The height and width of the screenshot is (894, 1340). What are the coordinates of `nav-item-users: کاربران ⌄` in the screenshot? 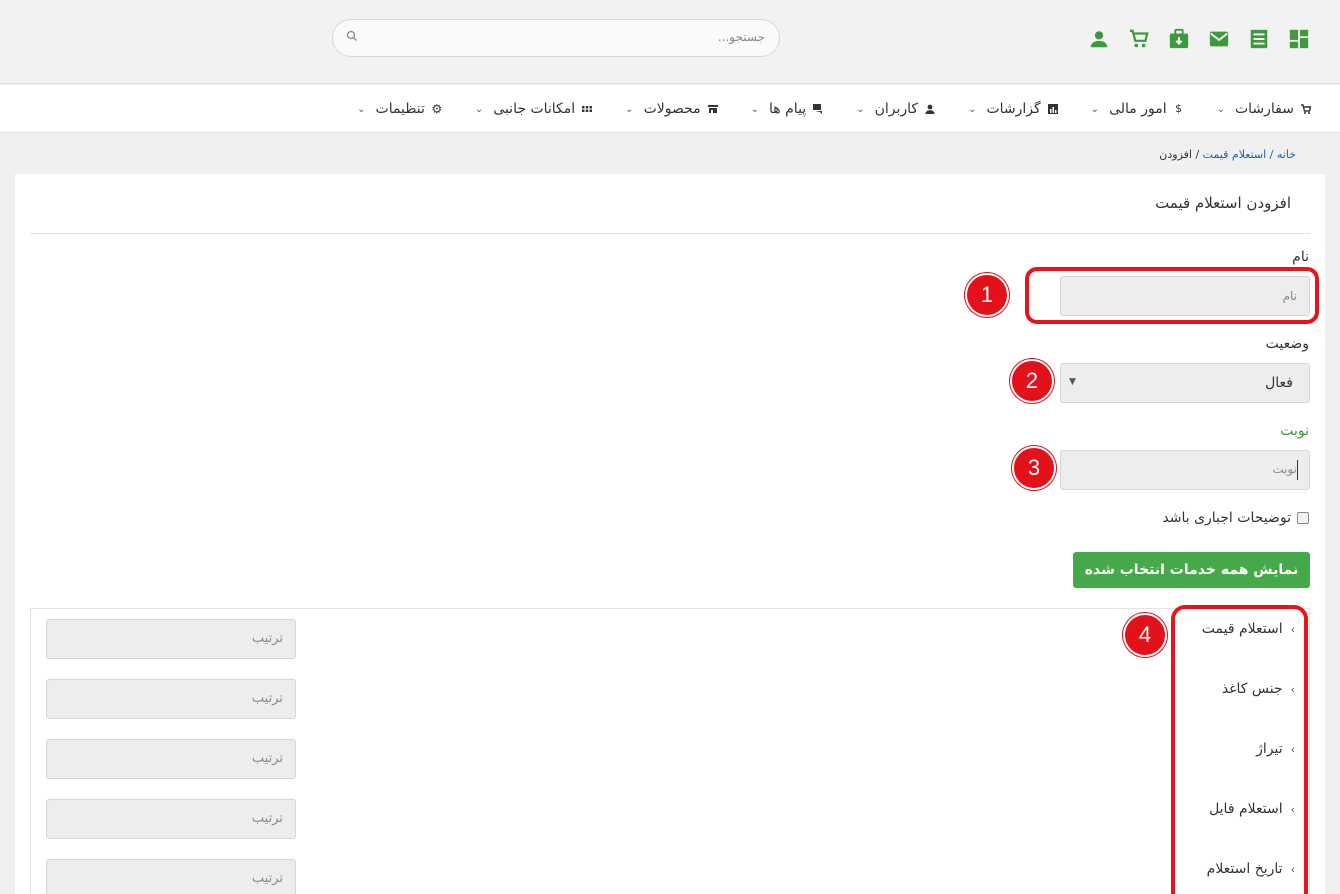 It's located at (896, 109).